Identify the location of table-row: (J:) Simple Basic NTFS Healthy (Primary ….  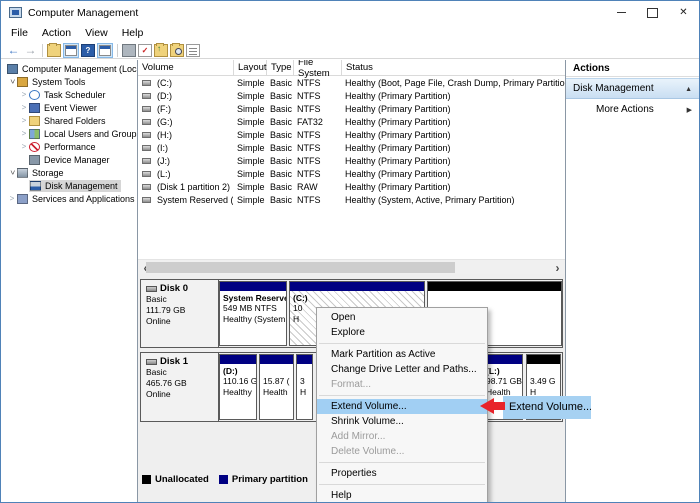
(351, 160).